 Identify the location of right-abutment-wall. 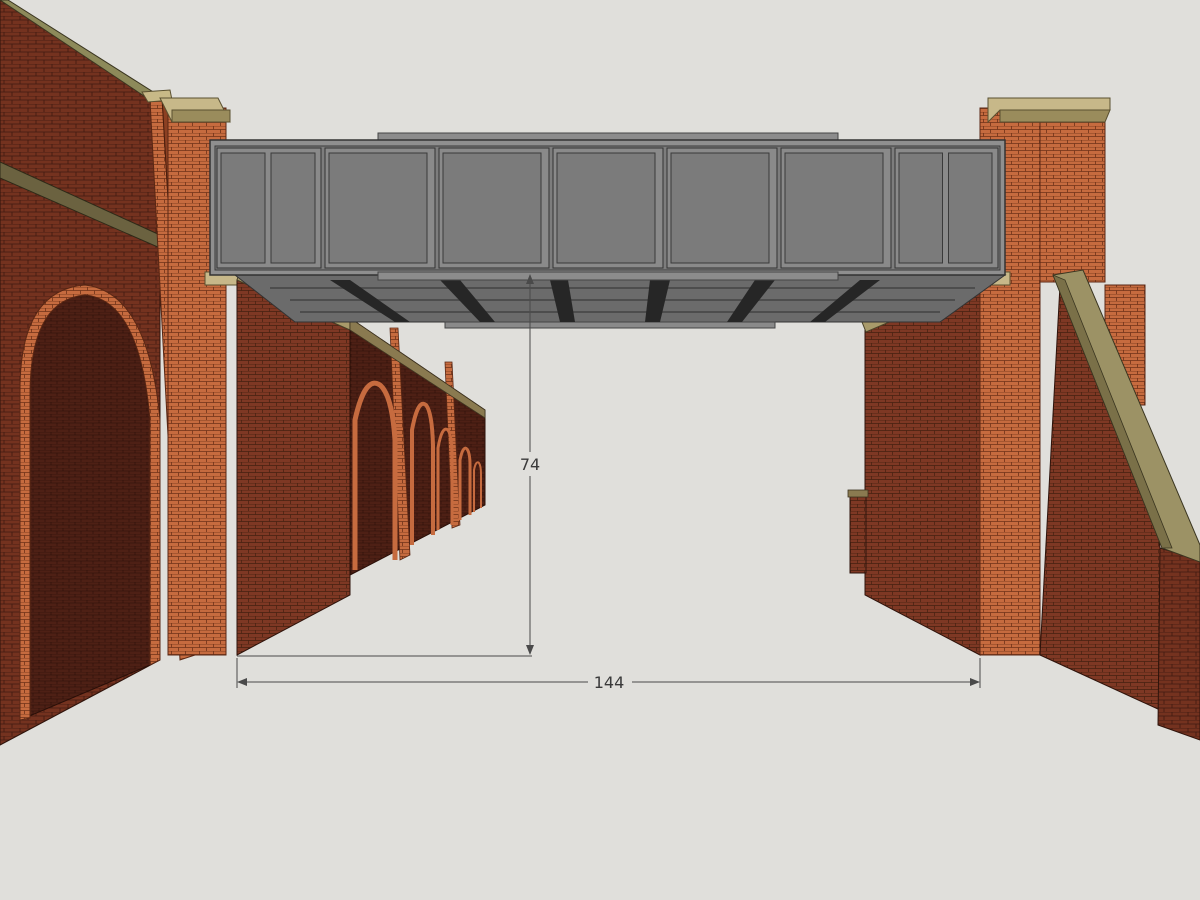
(915, 463).